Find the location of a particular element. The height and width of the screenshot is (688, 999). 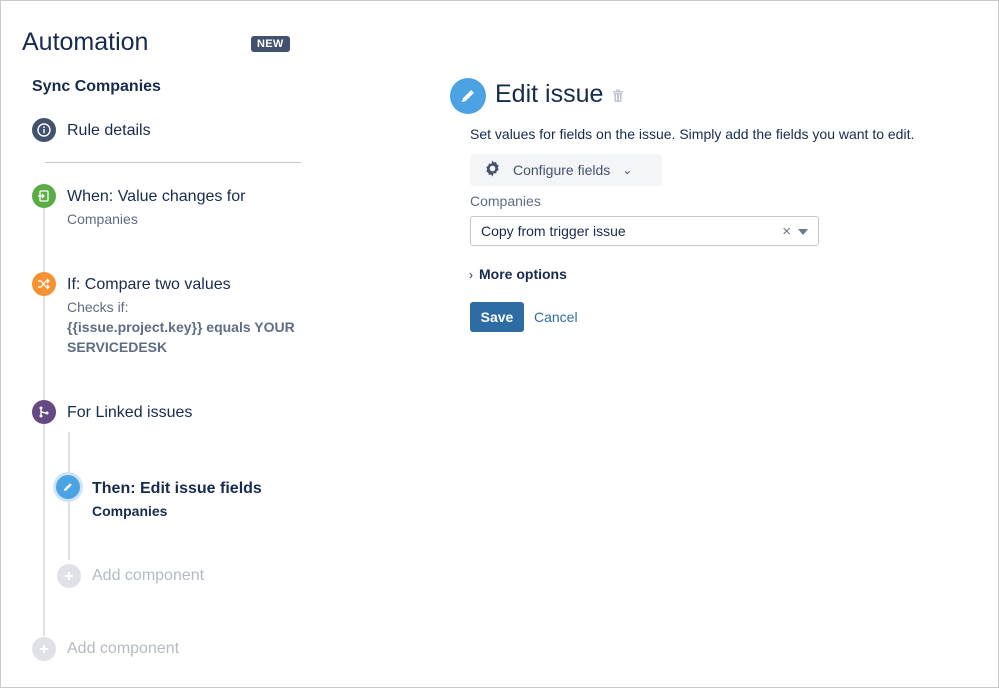

dropdown-caret-icon is located at coordinates (803, 232).